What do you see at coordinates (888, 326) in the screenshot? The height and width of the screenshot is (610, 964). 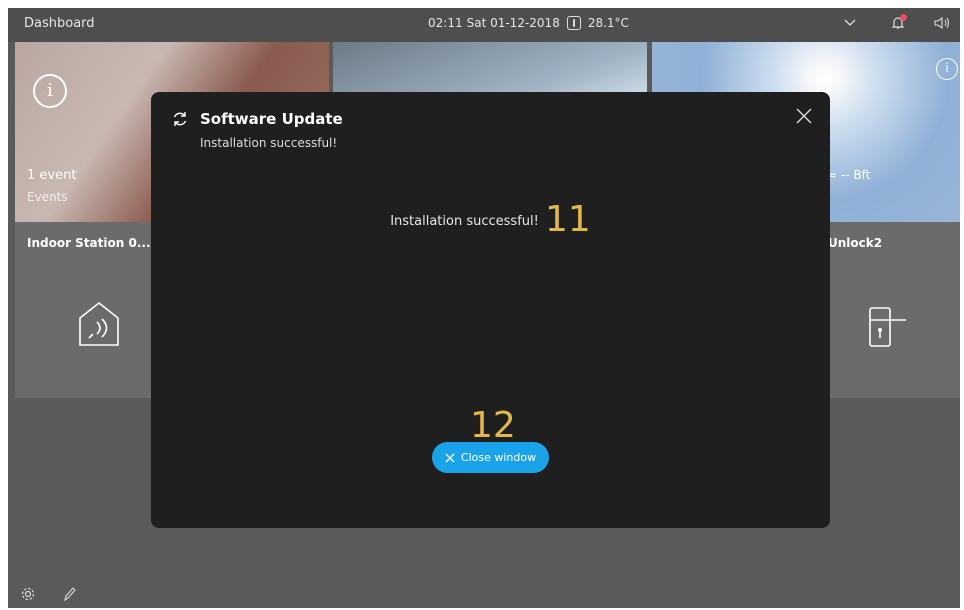 I see `door-lock-icon` at bounding box center [888, 326].